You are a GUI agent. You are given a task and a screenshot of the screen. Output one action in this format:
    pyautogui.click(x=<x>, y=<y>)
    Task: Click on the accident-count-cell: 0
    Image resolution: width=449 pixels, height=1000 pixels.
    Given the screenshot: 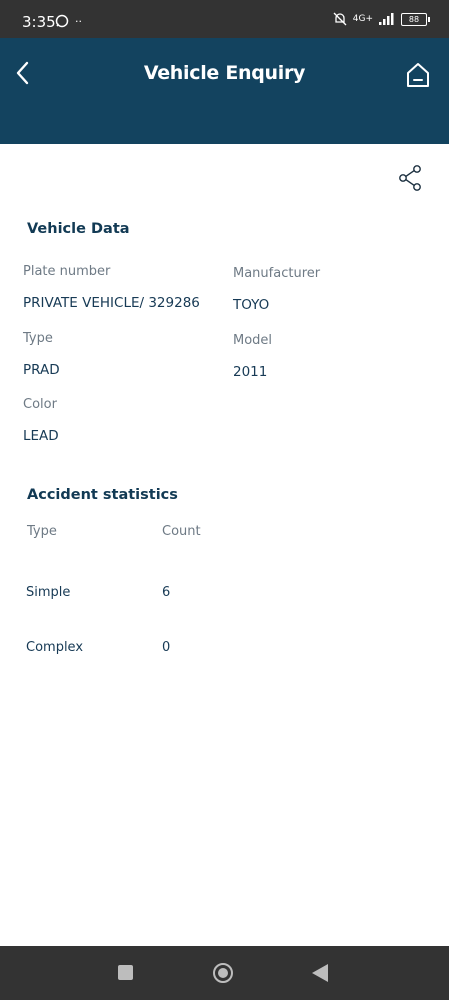 What is the action you would take?
    pyautogui.click(x=166, y=647)
    